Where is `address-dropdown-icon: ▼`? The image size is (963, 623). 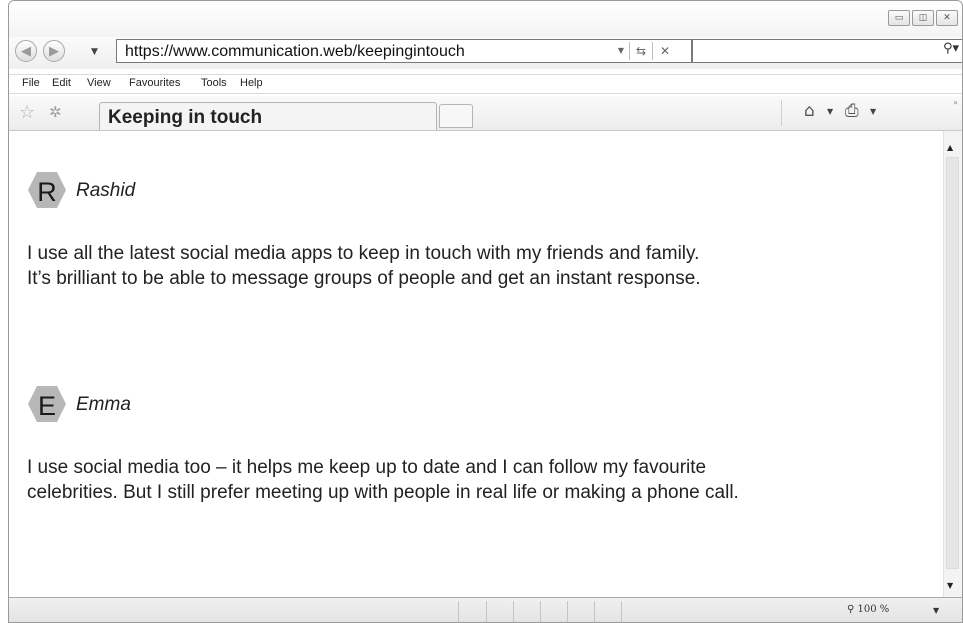 address-dropdown-icon: ▼ is located at coordinates (621, 51).